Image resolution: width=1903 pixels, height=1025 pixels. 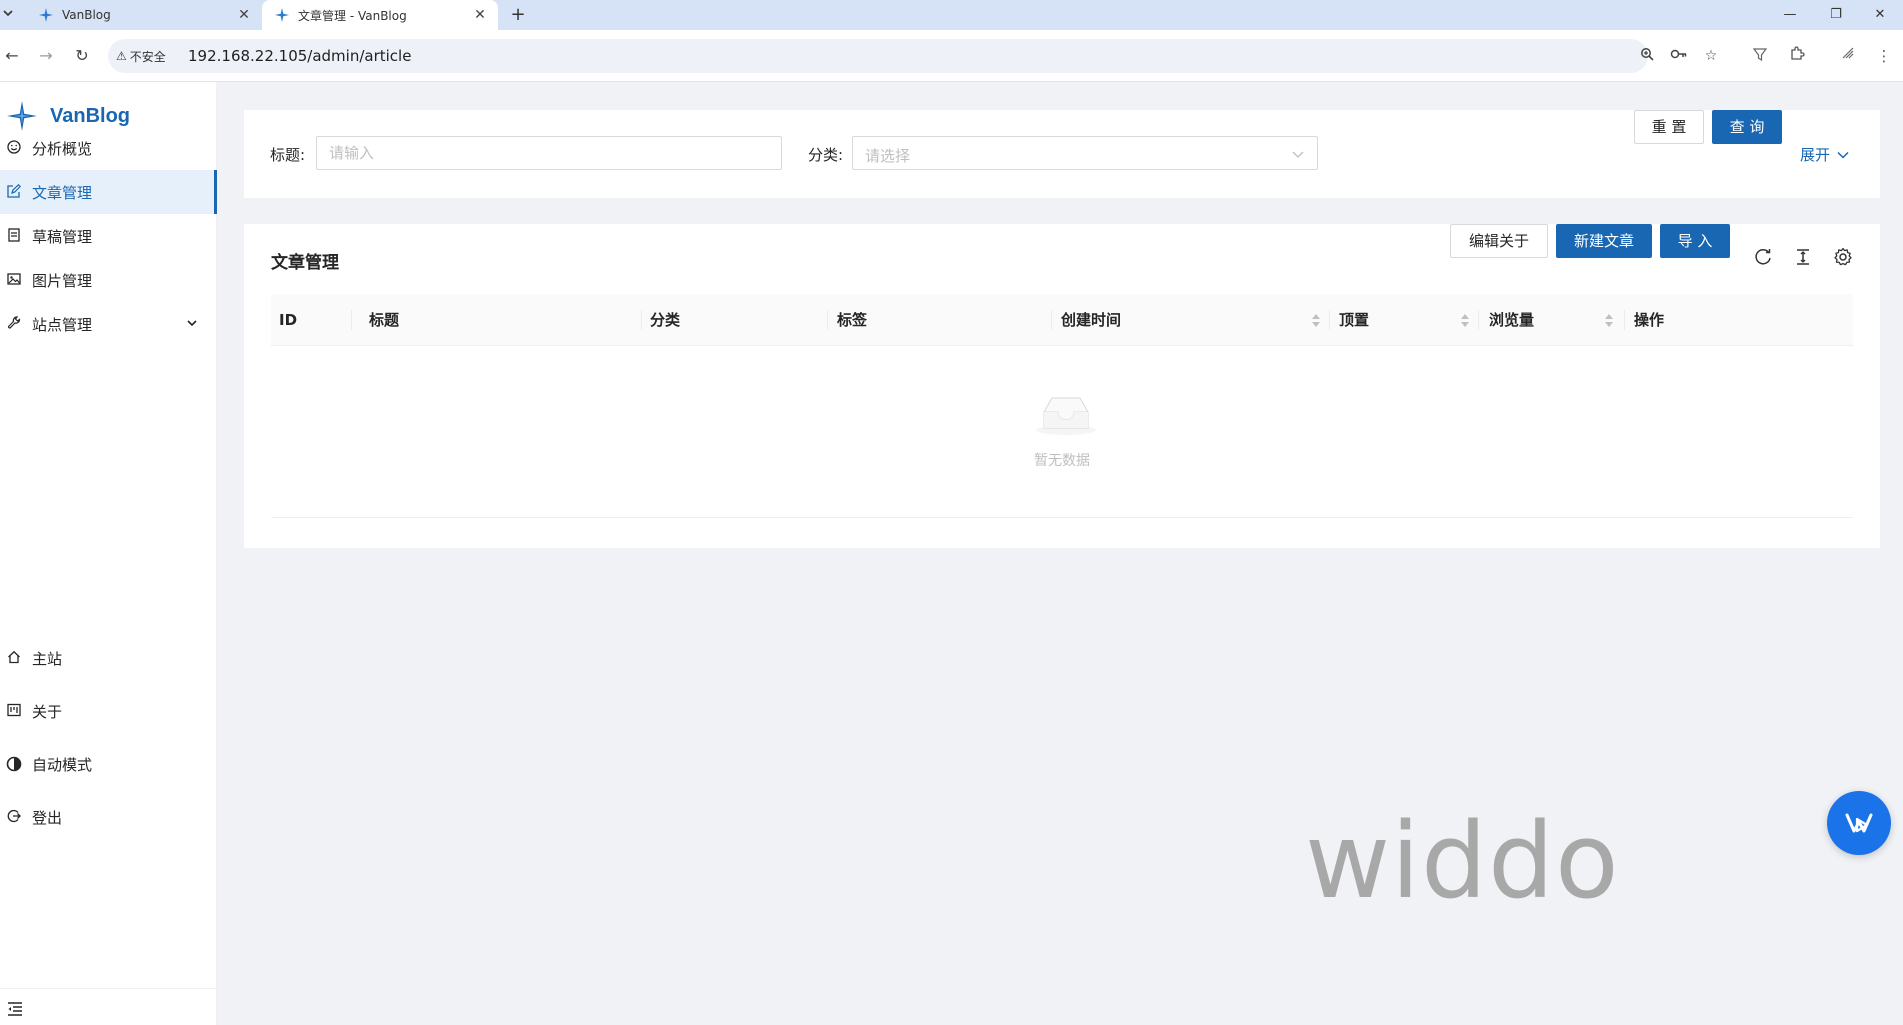 What do you see at coordinates (1836, 15) in the screenshot?
I see `restore-window-icon: ❐` at bounding box center [1836, 15].